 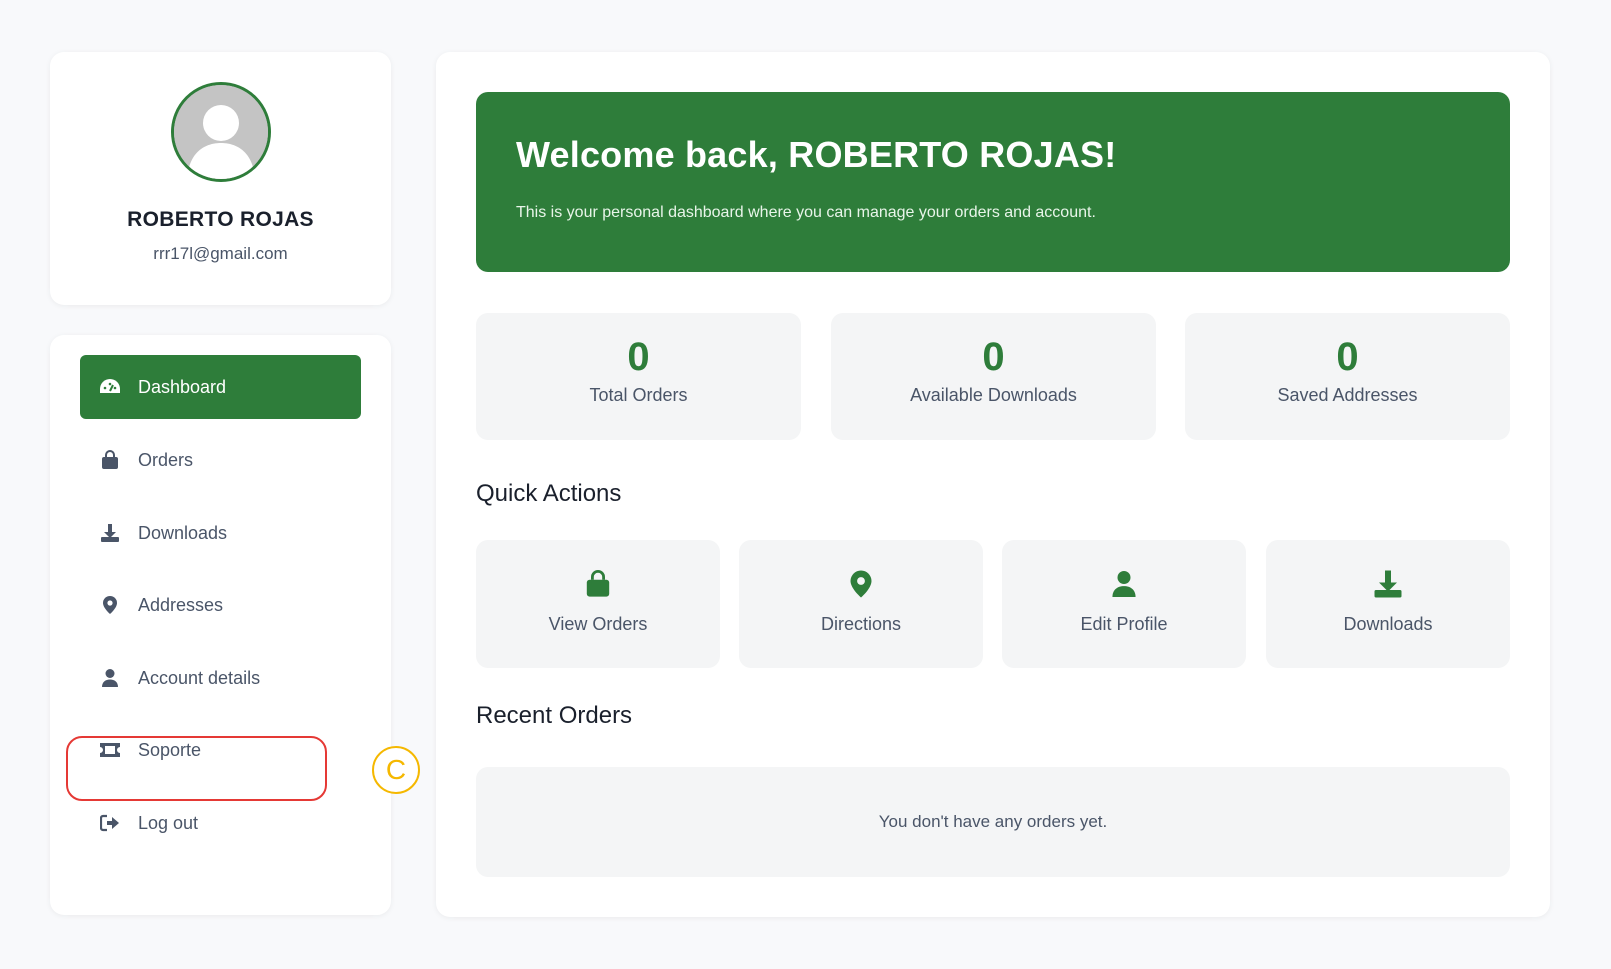 I want to click on nav-item-dashboard: Dashboard, so click(x=220, y=387).